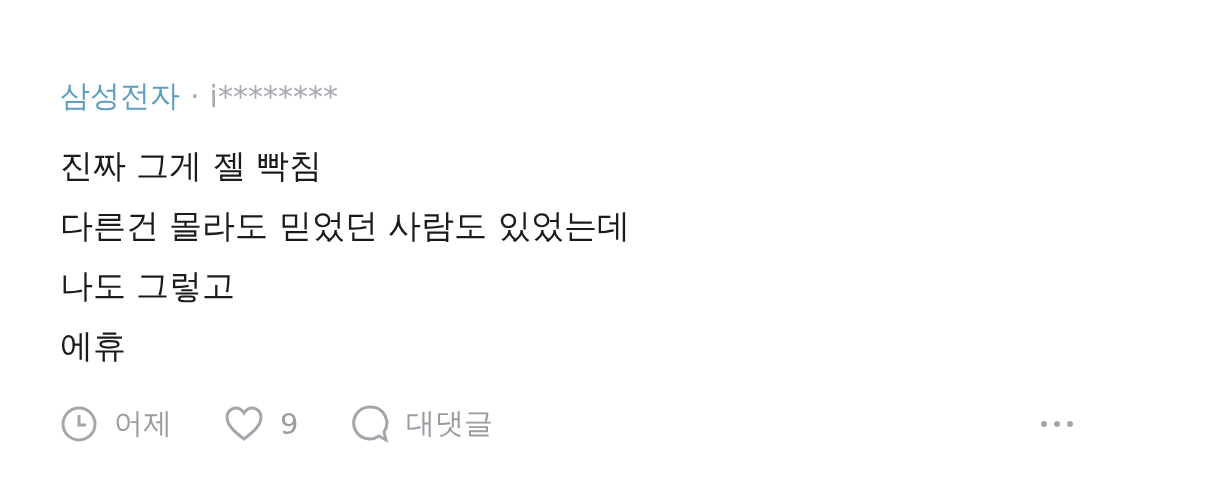  Describe the element at coordinates (345, 226) in the screenshot. I see `comment-line: 다른건 몰라도 믿었던 사람도 있었는데` at that location.